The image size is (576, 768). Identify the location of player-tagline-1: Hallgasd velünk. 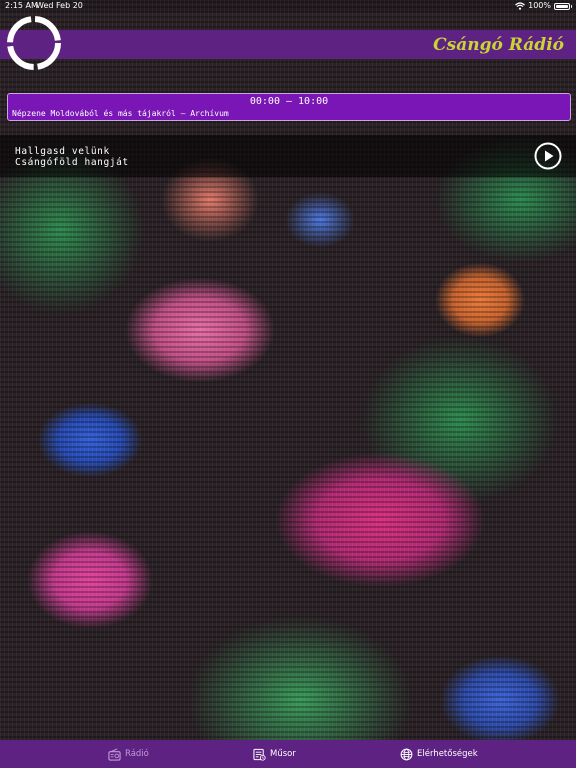
(62, 151).